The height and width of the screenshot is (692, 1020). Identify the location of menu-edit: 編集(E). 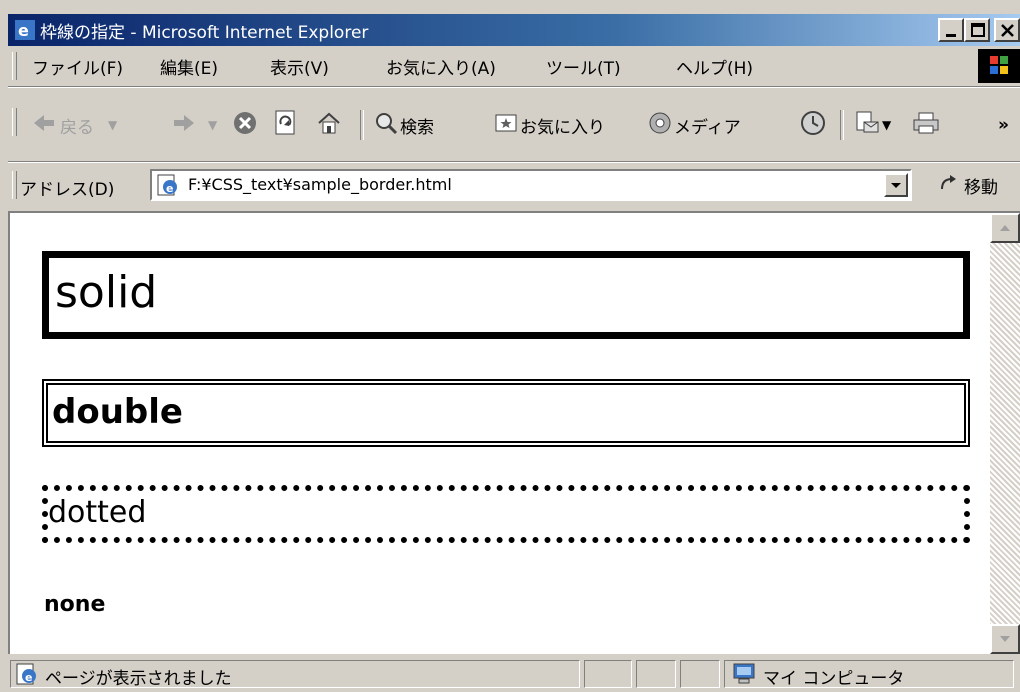
(189, 66).